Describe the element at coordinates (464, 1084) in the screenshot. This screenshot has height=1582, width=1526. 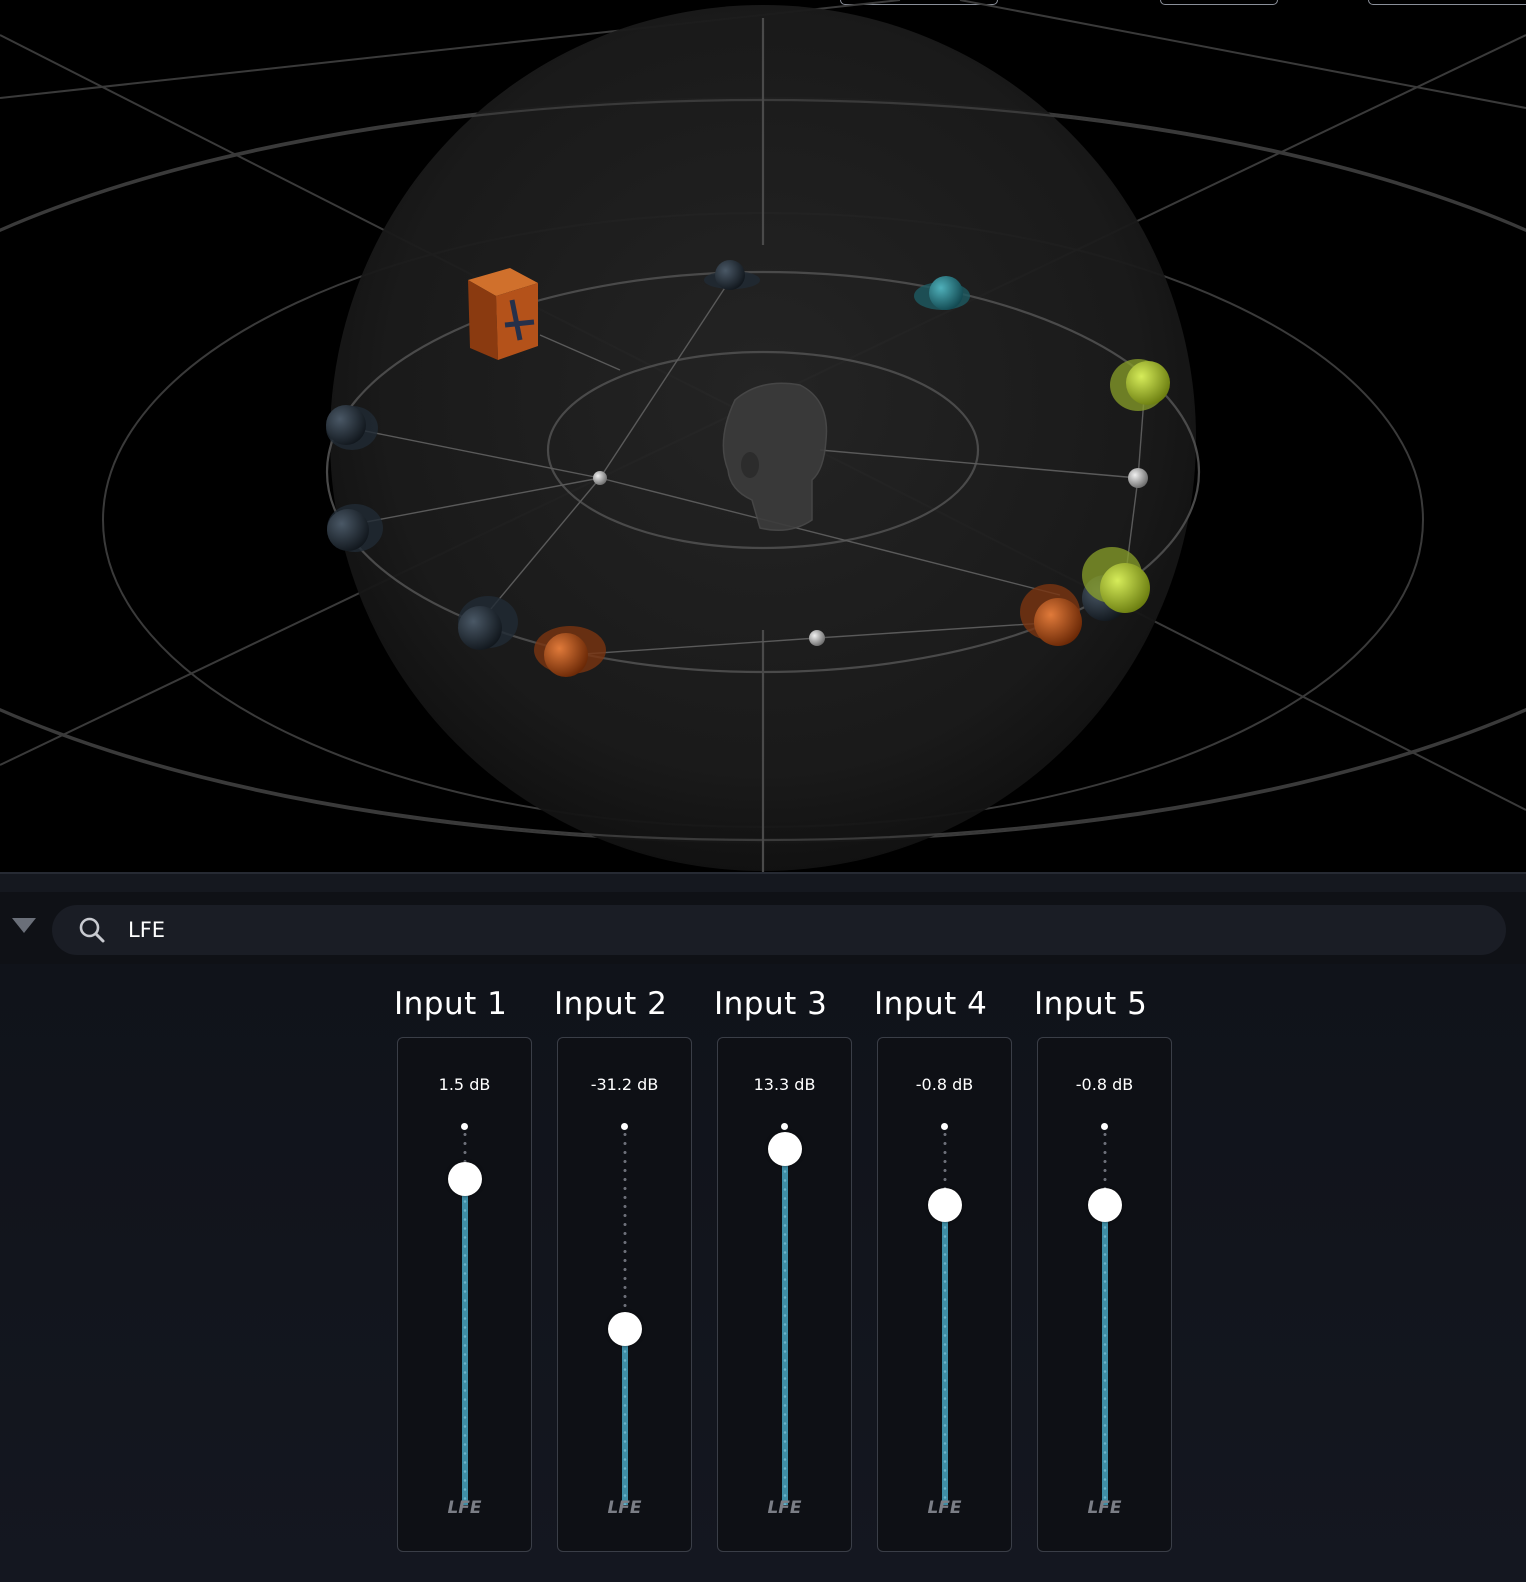
I see `gain-value: 1.5 dB` at that location.